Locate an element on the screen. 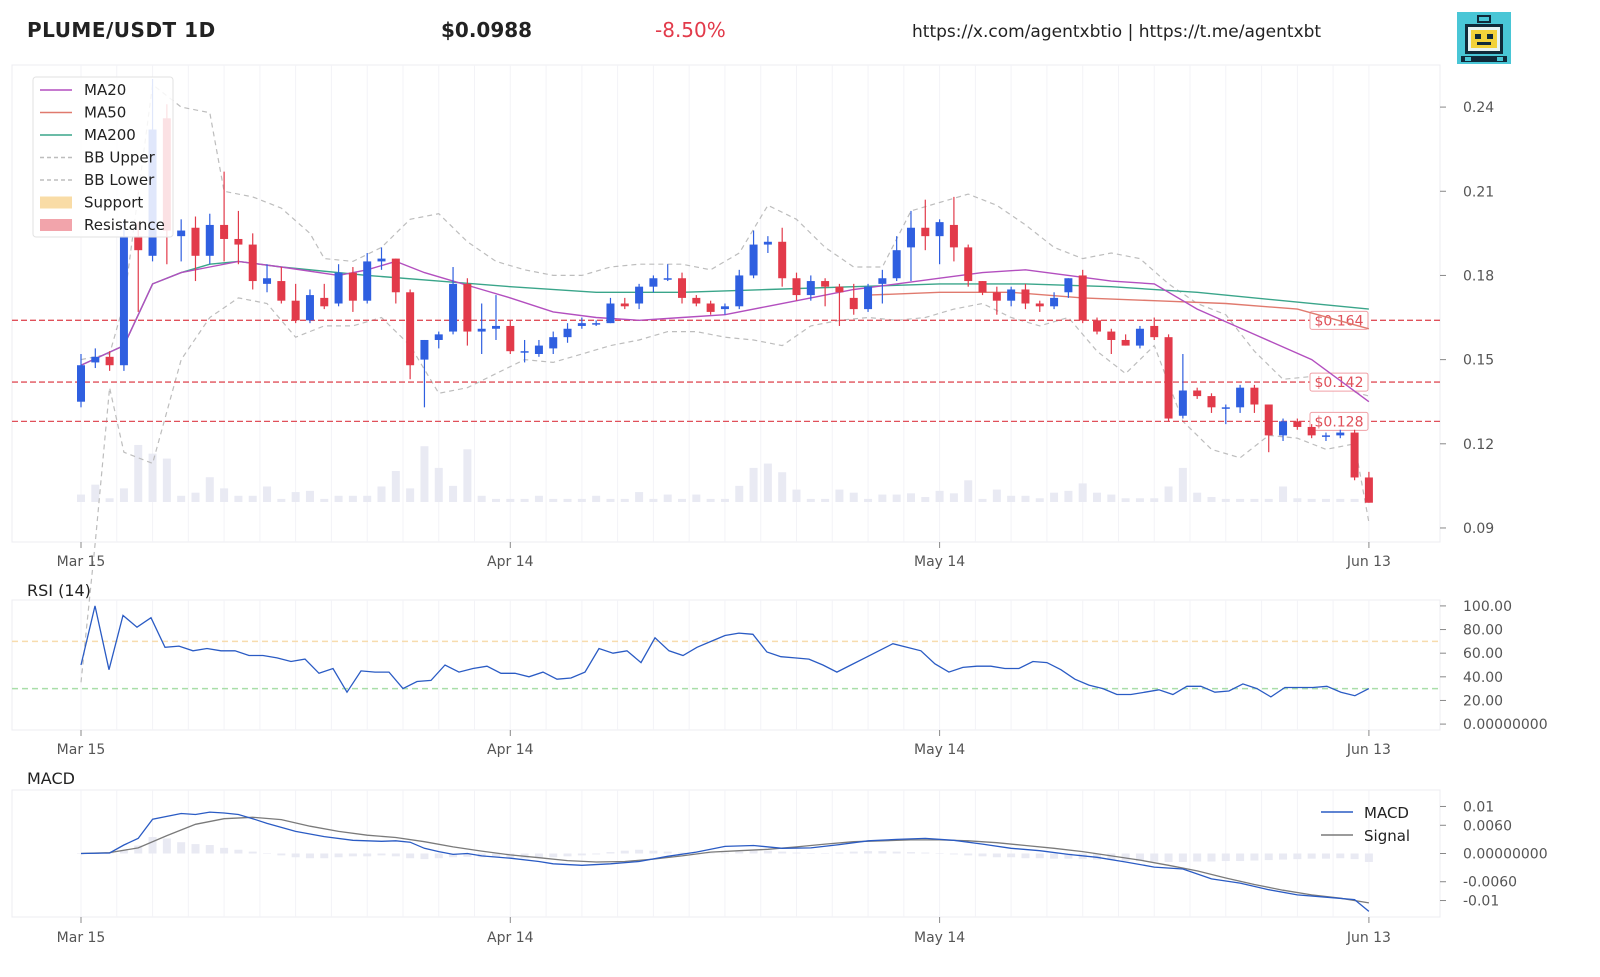  legend-label: MA200 is located at coordinates (110, 135).